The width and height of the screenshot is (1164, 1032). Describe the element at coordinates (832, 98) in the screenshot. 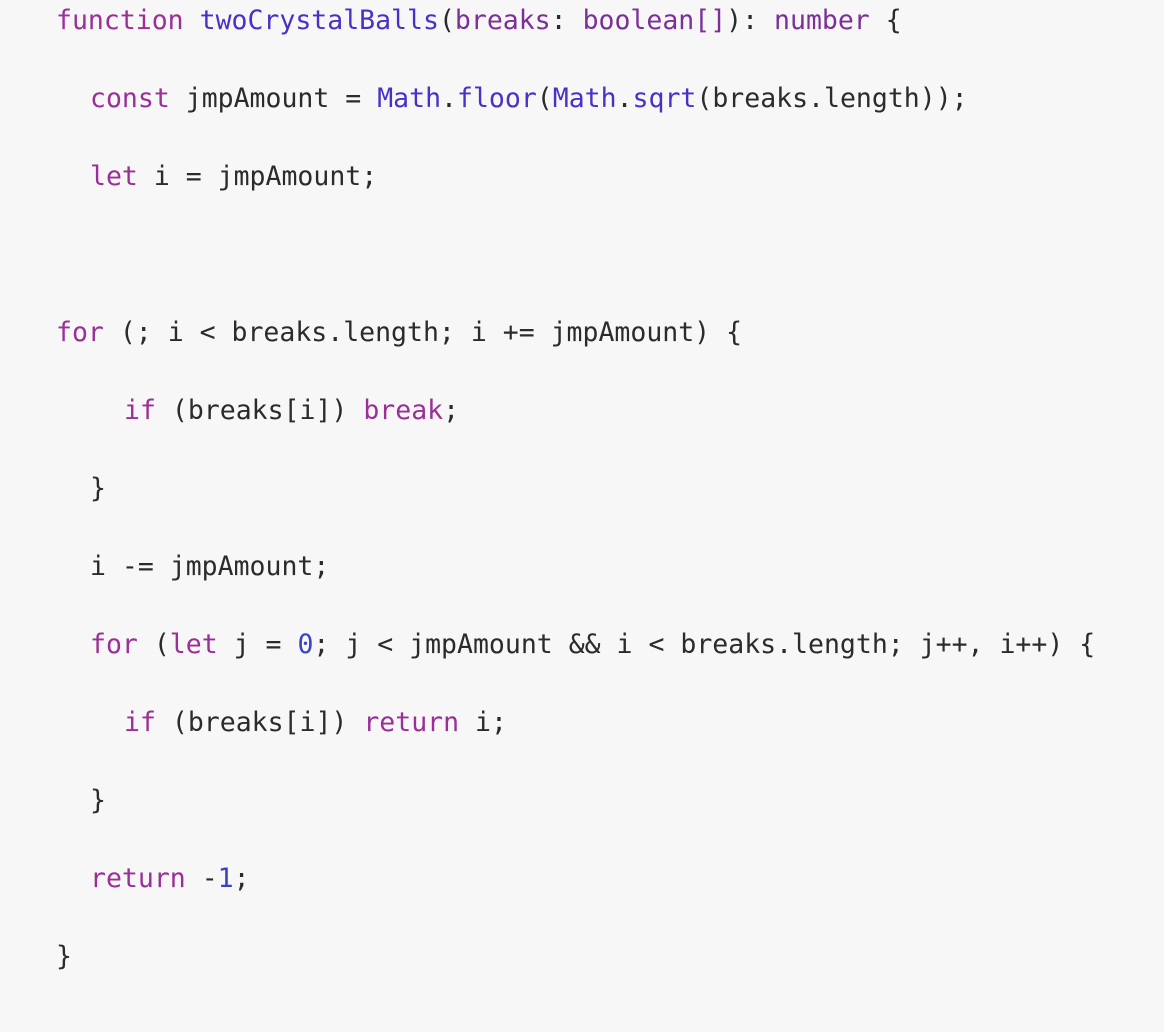

I see `code-text-token: (breaks.length));` at that location.